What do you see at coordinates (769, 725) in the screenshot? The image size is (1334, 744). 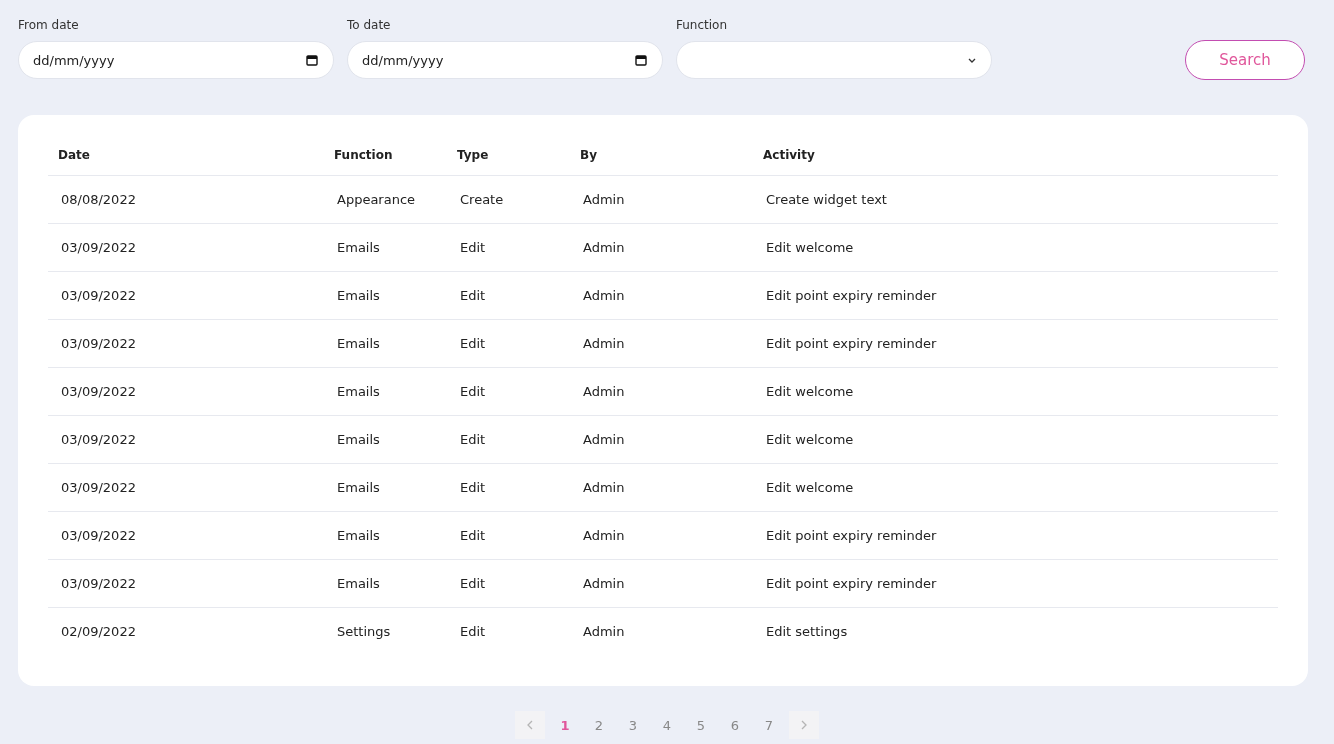 I see `page-button: 7` at bounding box center [769, 725].